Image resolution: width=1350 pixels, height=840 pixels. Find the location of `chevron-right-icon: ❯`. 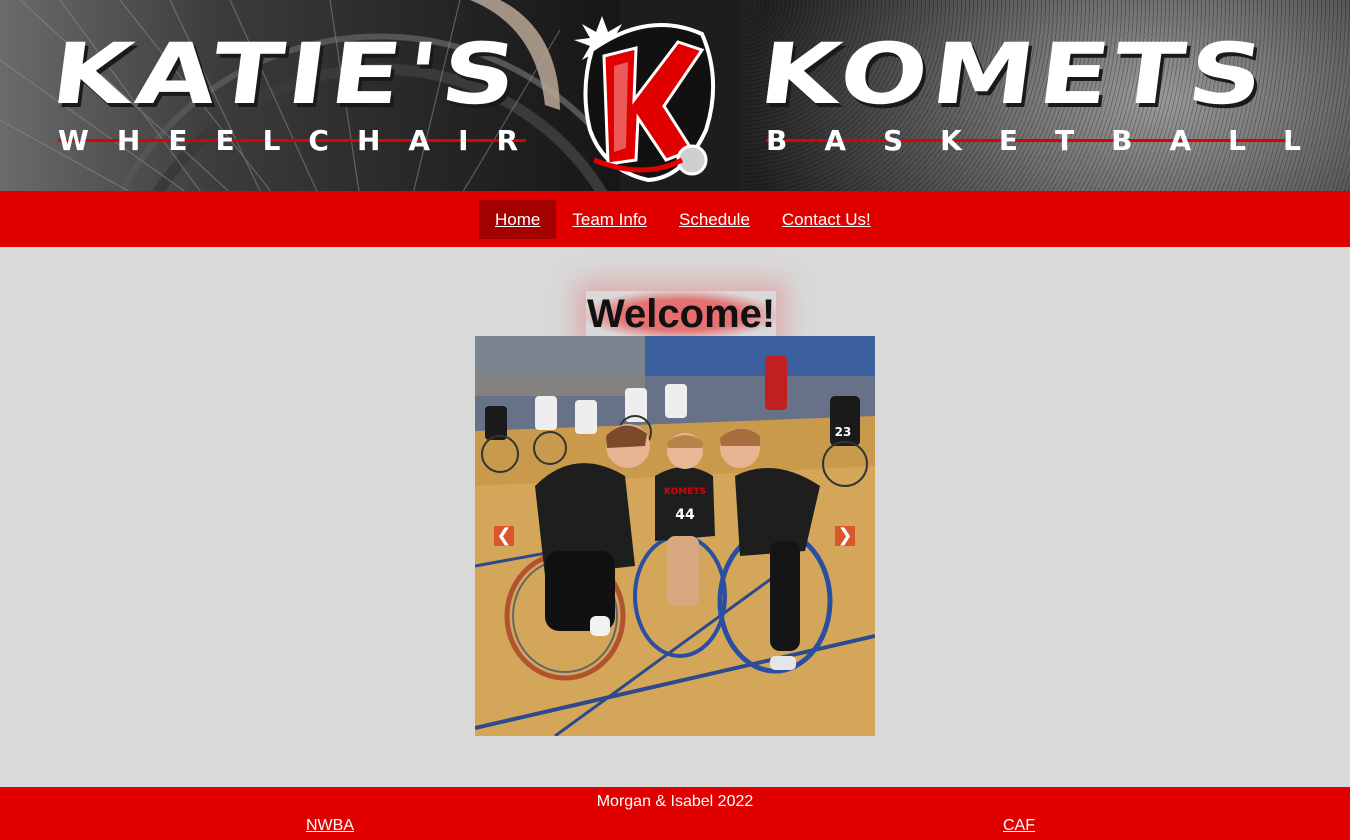

chevron-right-icon: ❯ is located at coordinates (845, 535).